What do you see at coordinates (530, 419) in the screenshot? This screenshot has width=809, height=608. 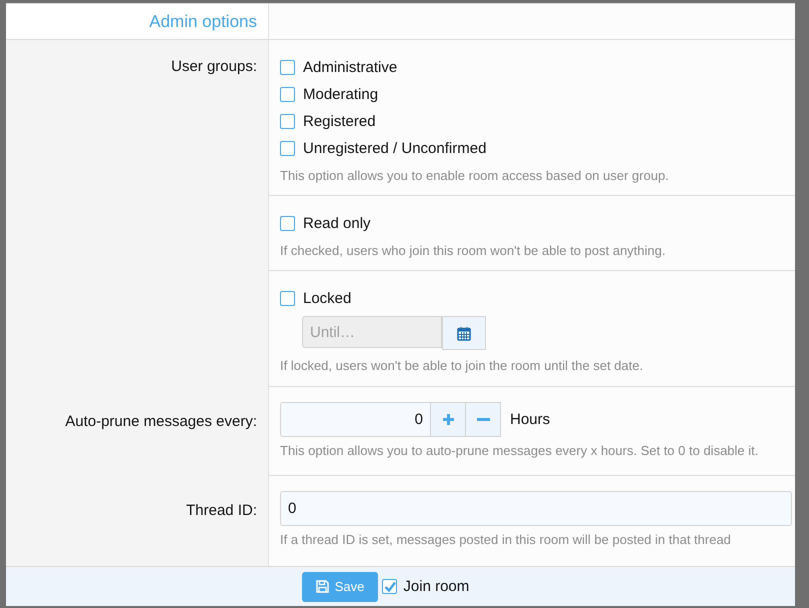 I see `unit-label: Hours` at bounding box center [530, 419].